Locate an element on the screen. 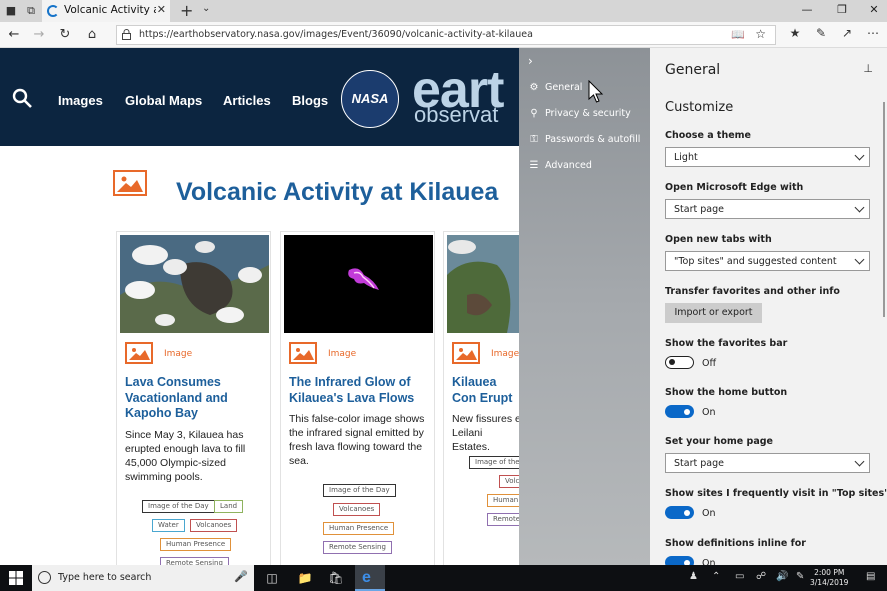  more-icon: ⋯ is located at coordinates (873, 33).